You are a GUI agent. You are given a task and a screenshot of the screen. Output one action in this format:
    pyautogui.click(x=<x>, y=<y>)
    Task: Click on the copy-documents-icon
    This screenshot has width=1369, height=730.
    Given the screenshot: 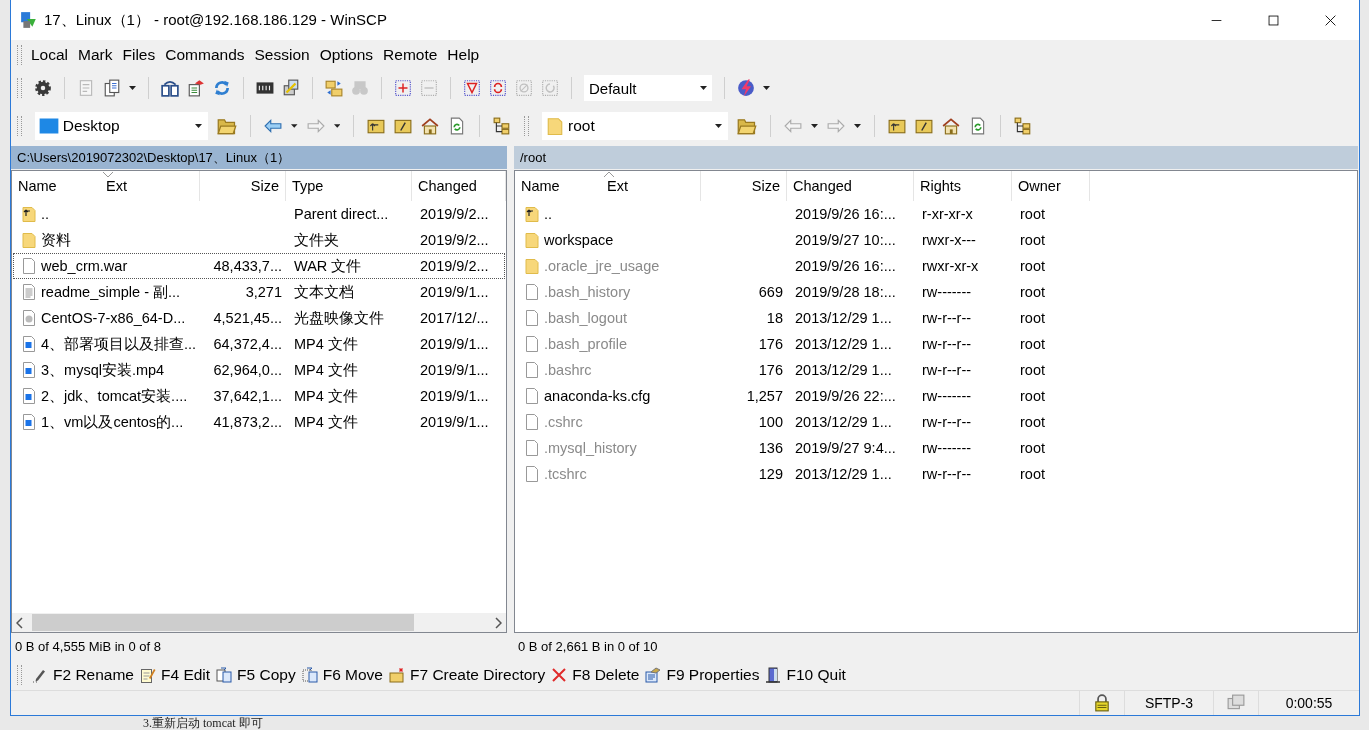 What is the action you would take?
    pyautogui.click(x=112, y=88)
    